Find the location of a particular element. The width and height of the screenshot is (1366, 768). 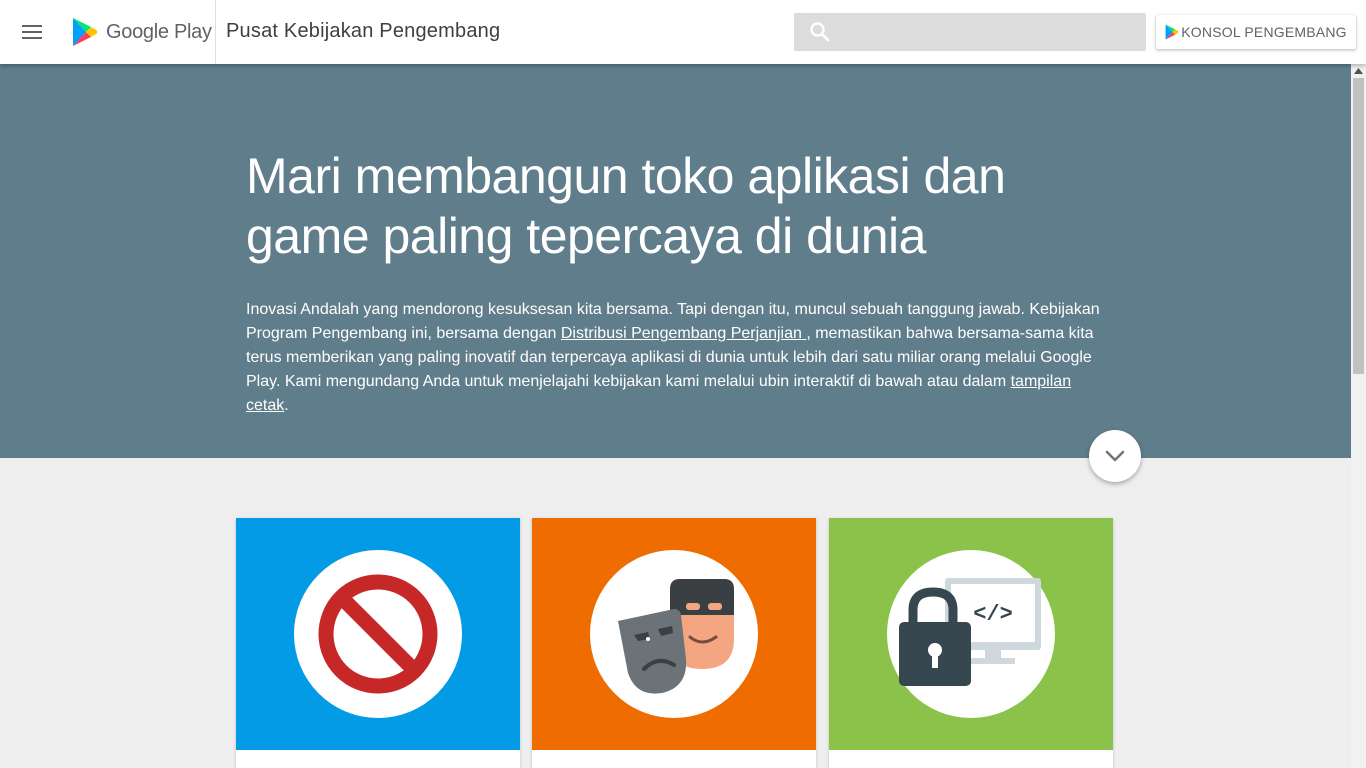

impersonation-masks-icon is located at coordinates (676, 636).